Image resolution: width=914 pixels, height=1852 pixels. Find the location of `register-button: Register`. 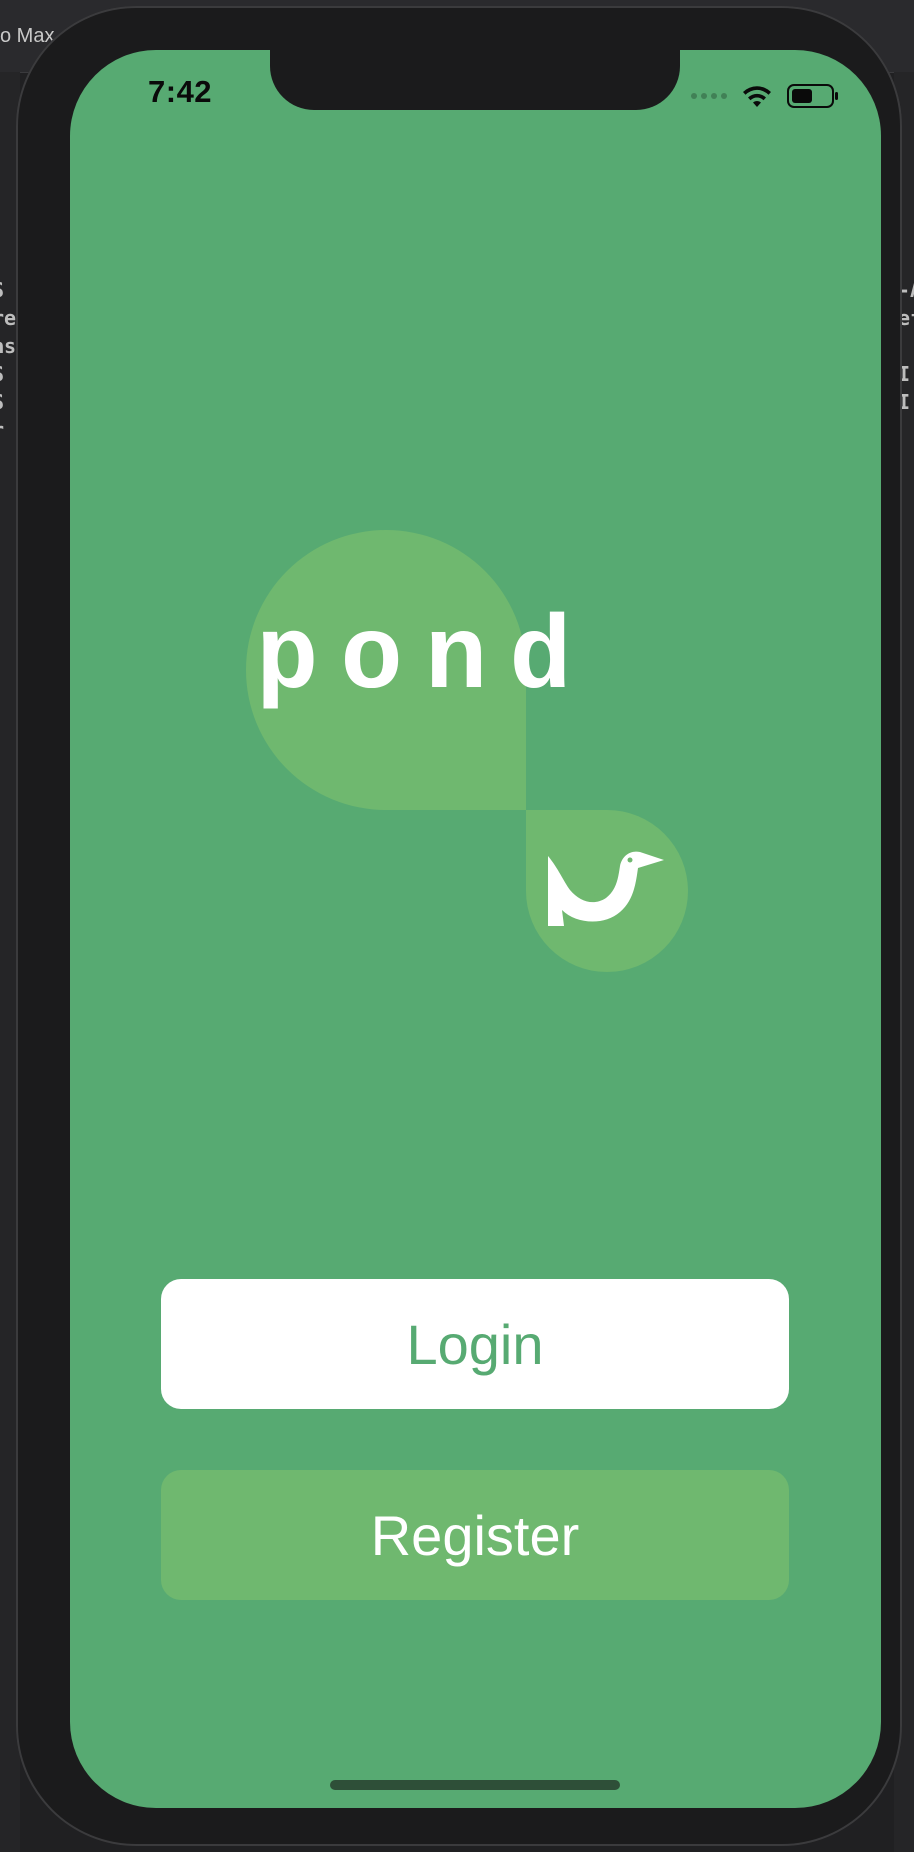

register-button: Register is located at coordinates (475, 1535).